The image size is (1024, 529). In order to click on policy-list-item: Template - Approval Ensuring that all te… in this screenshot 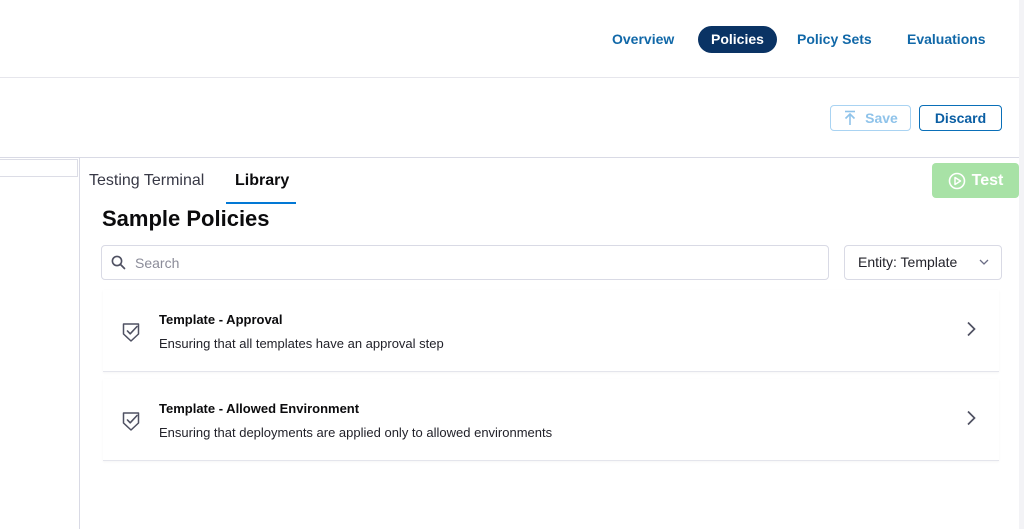, I will do `click(551, 331)`.